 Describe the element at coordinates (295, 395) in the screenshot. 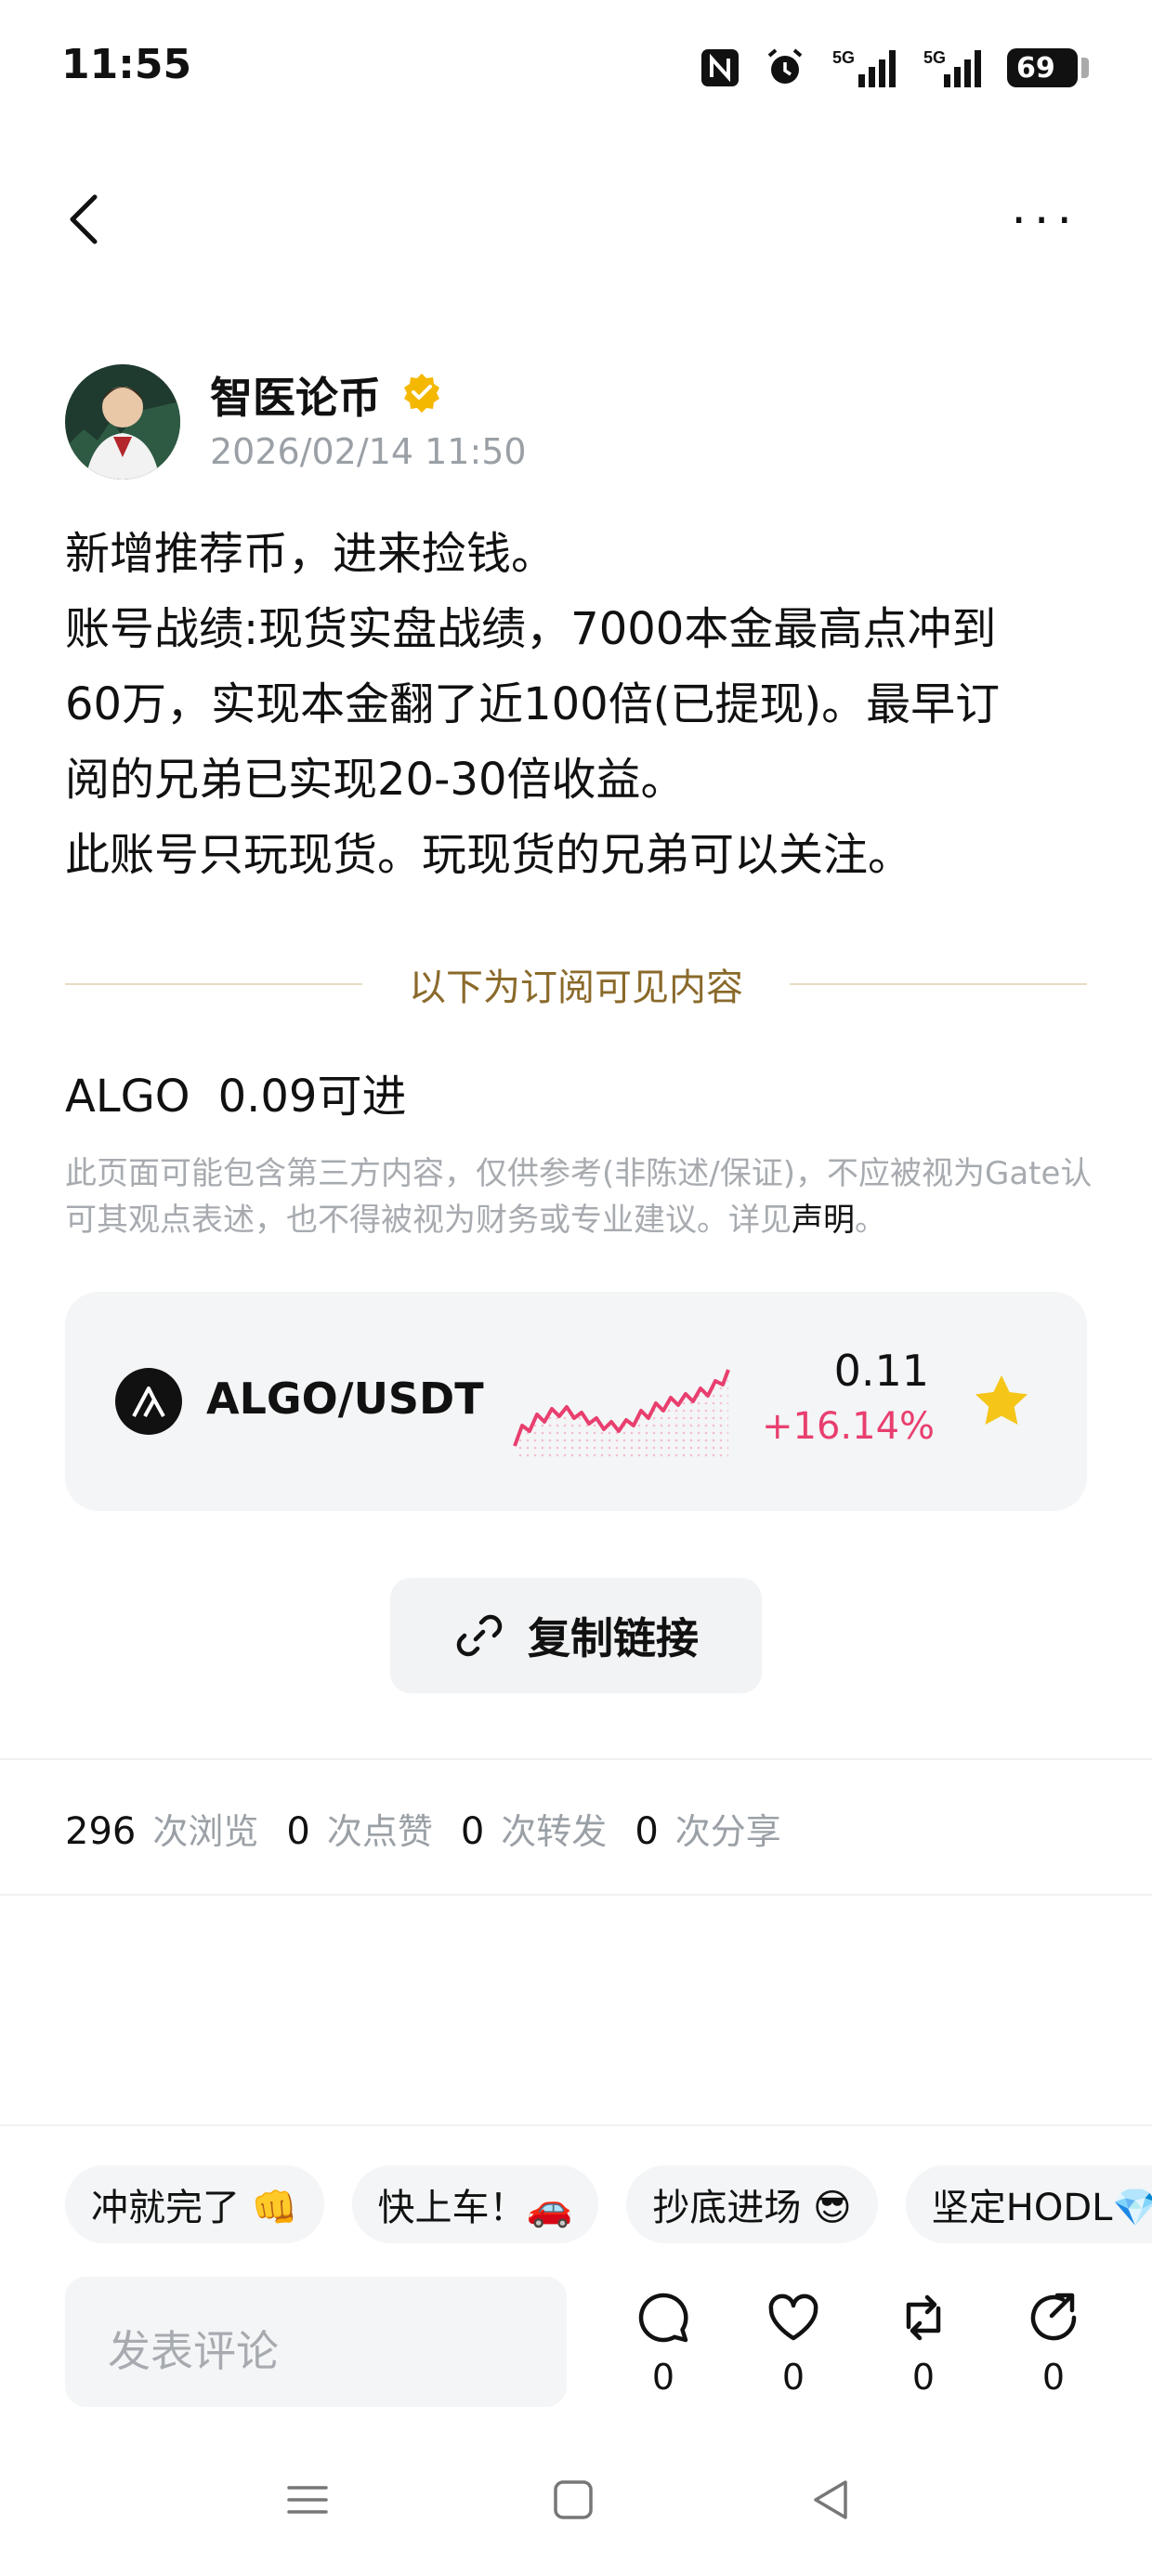

I see `author-name: 智医论币` at that location.